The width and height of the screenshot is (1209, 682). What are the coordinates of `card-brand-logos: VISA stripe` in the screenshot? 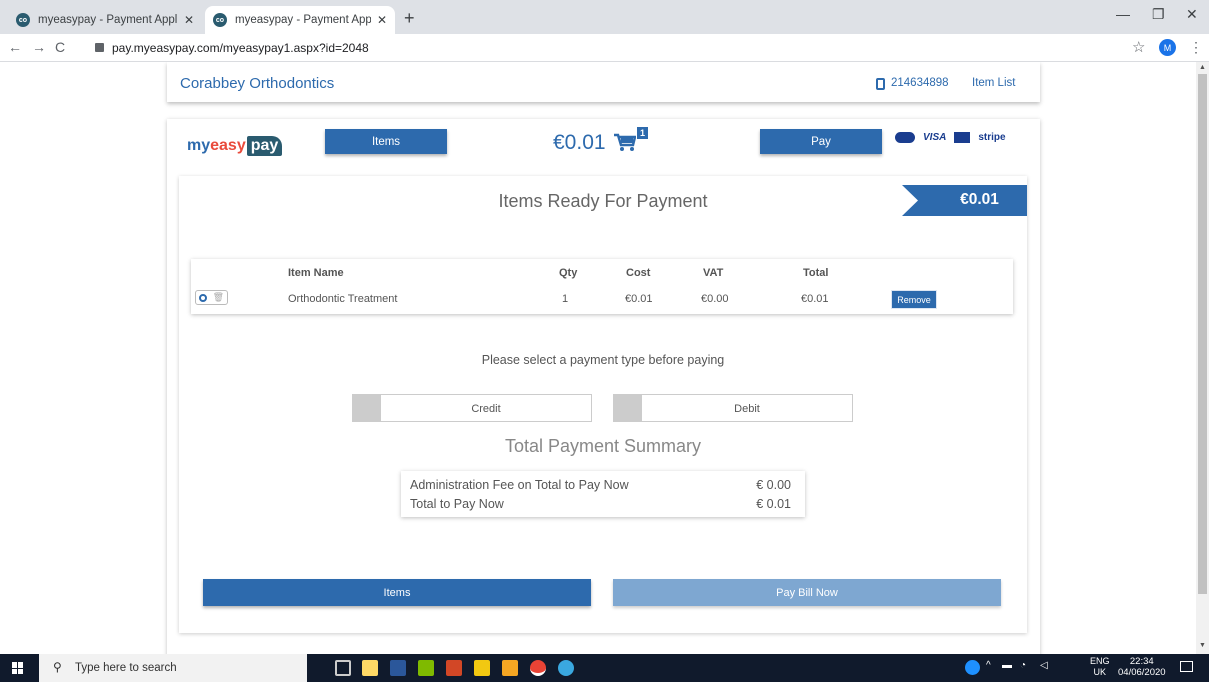 It's located at (950, 137).